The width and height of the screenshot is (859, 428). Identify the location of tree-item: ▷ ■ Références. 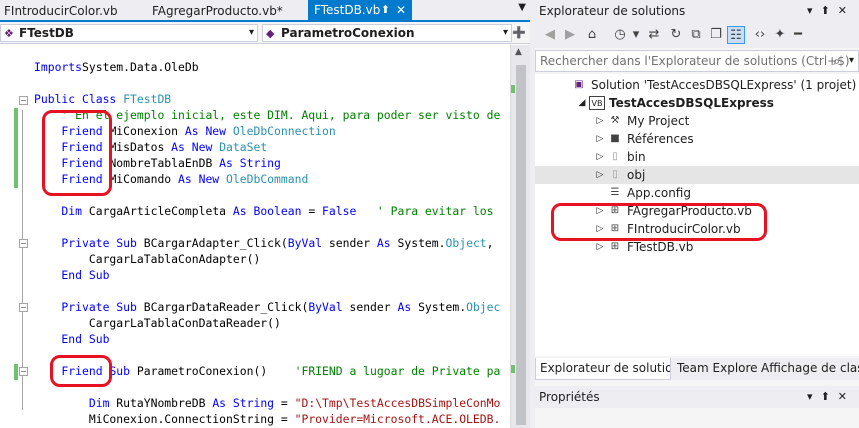
(697, 139).